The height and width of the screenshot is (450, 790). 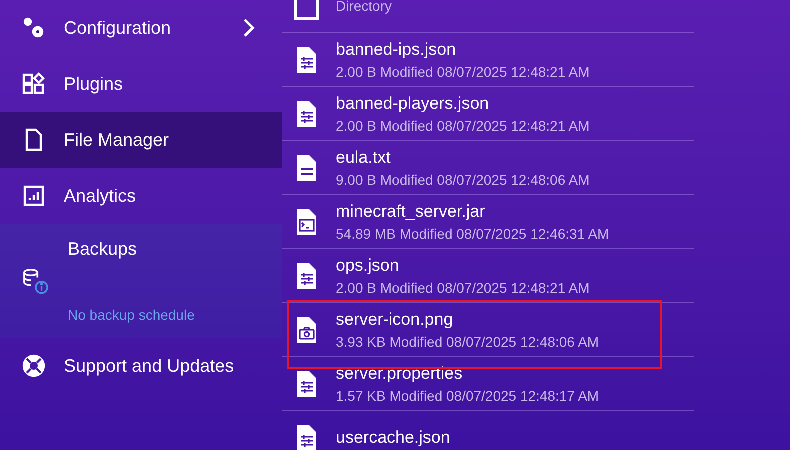 I want to click on file-row: usercache.json, so click(x=488, y=430).